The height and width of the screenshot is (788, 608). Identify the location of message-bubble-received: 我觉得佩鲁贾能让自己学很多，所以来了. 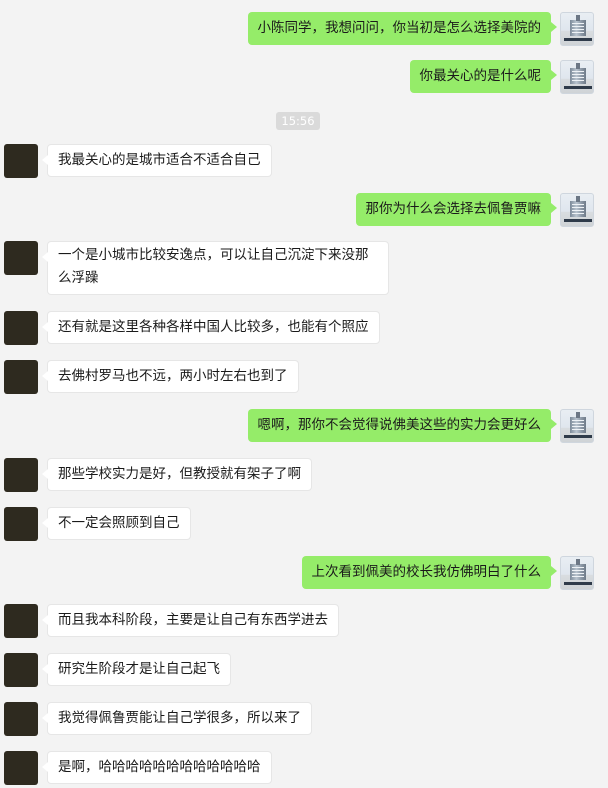
(177, 718).